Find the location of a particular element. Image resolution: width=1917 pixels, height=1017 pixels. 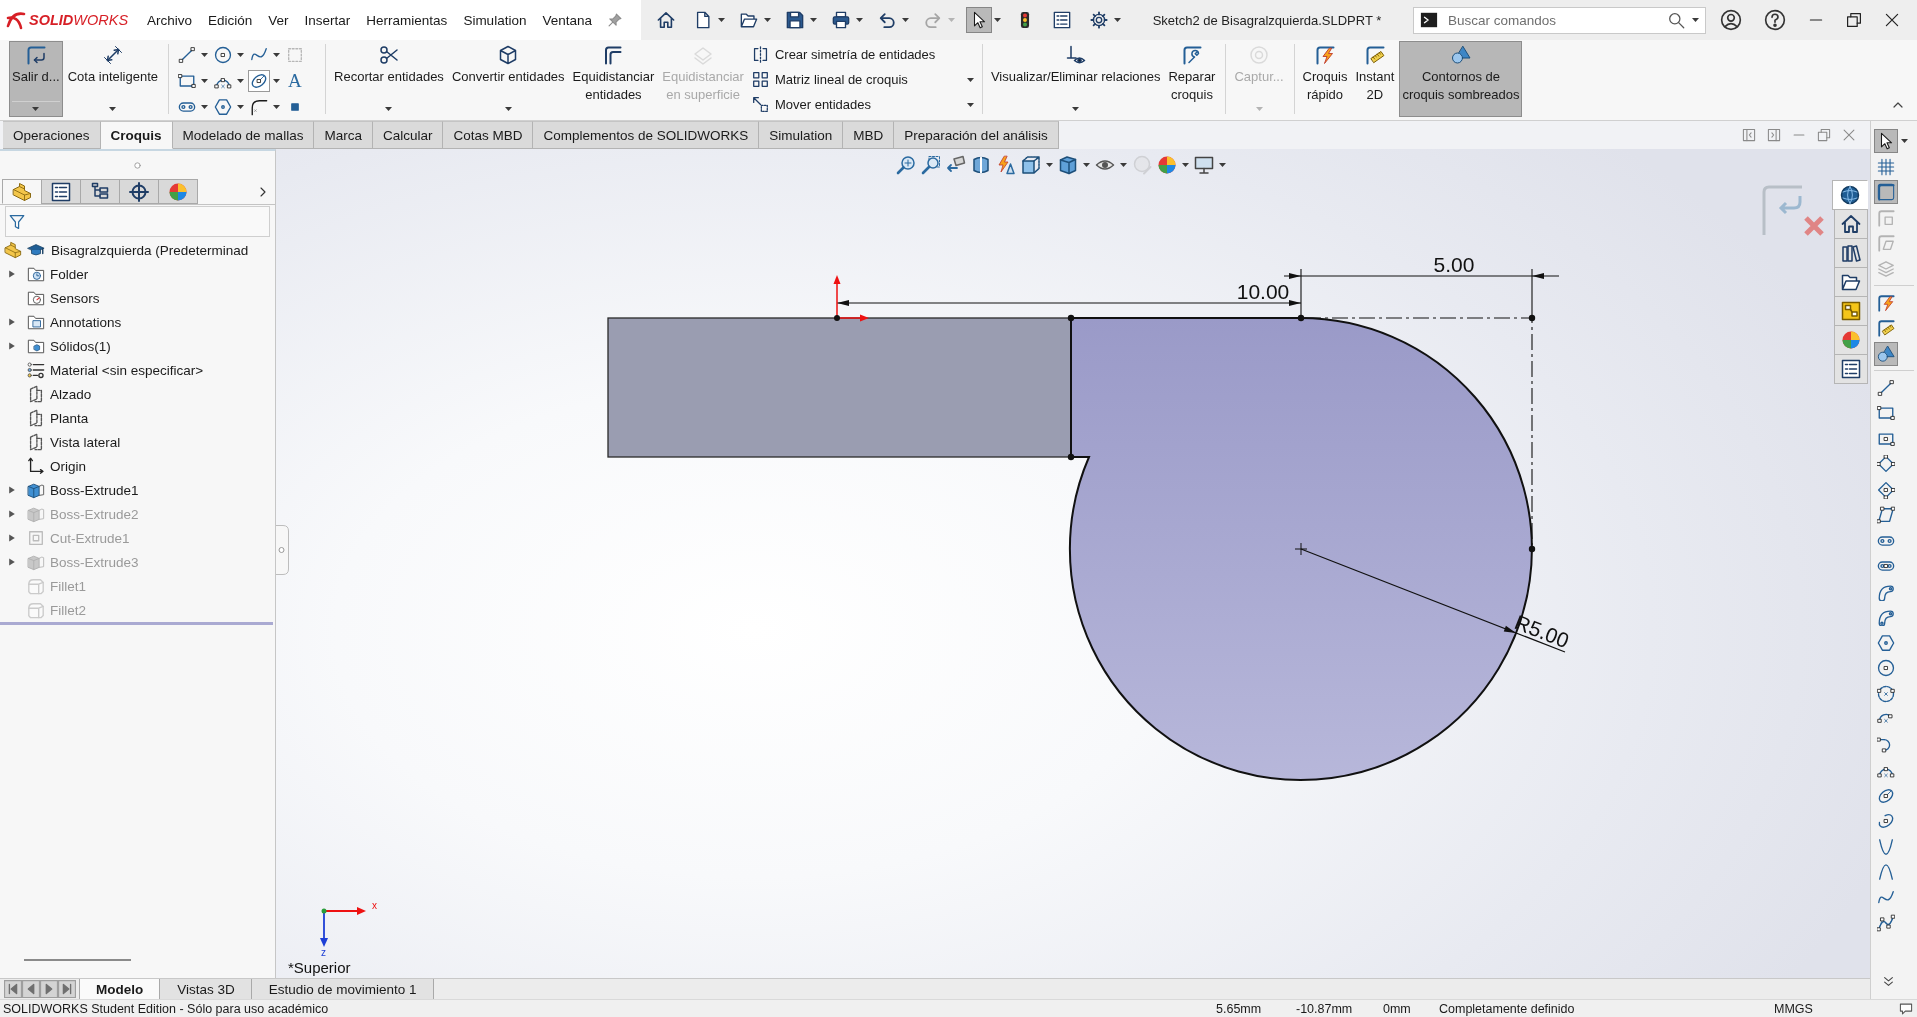

lightning-triangle-icon is located at coordinates (1006, 165).